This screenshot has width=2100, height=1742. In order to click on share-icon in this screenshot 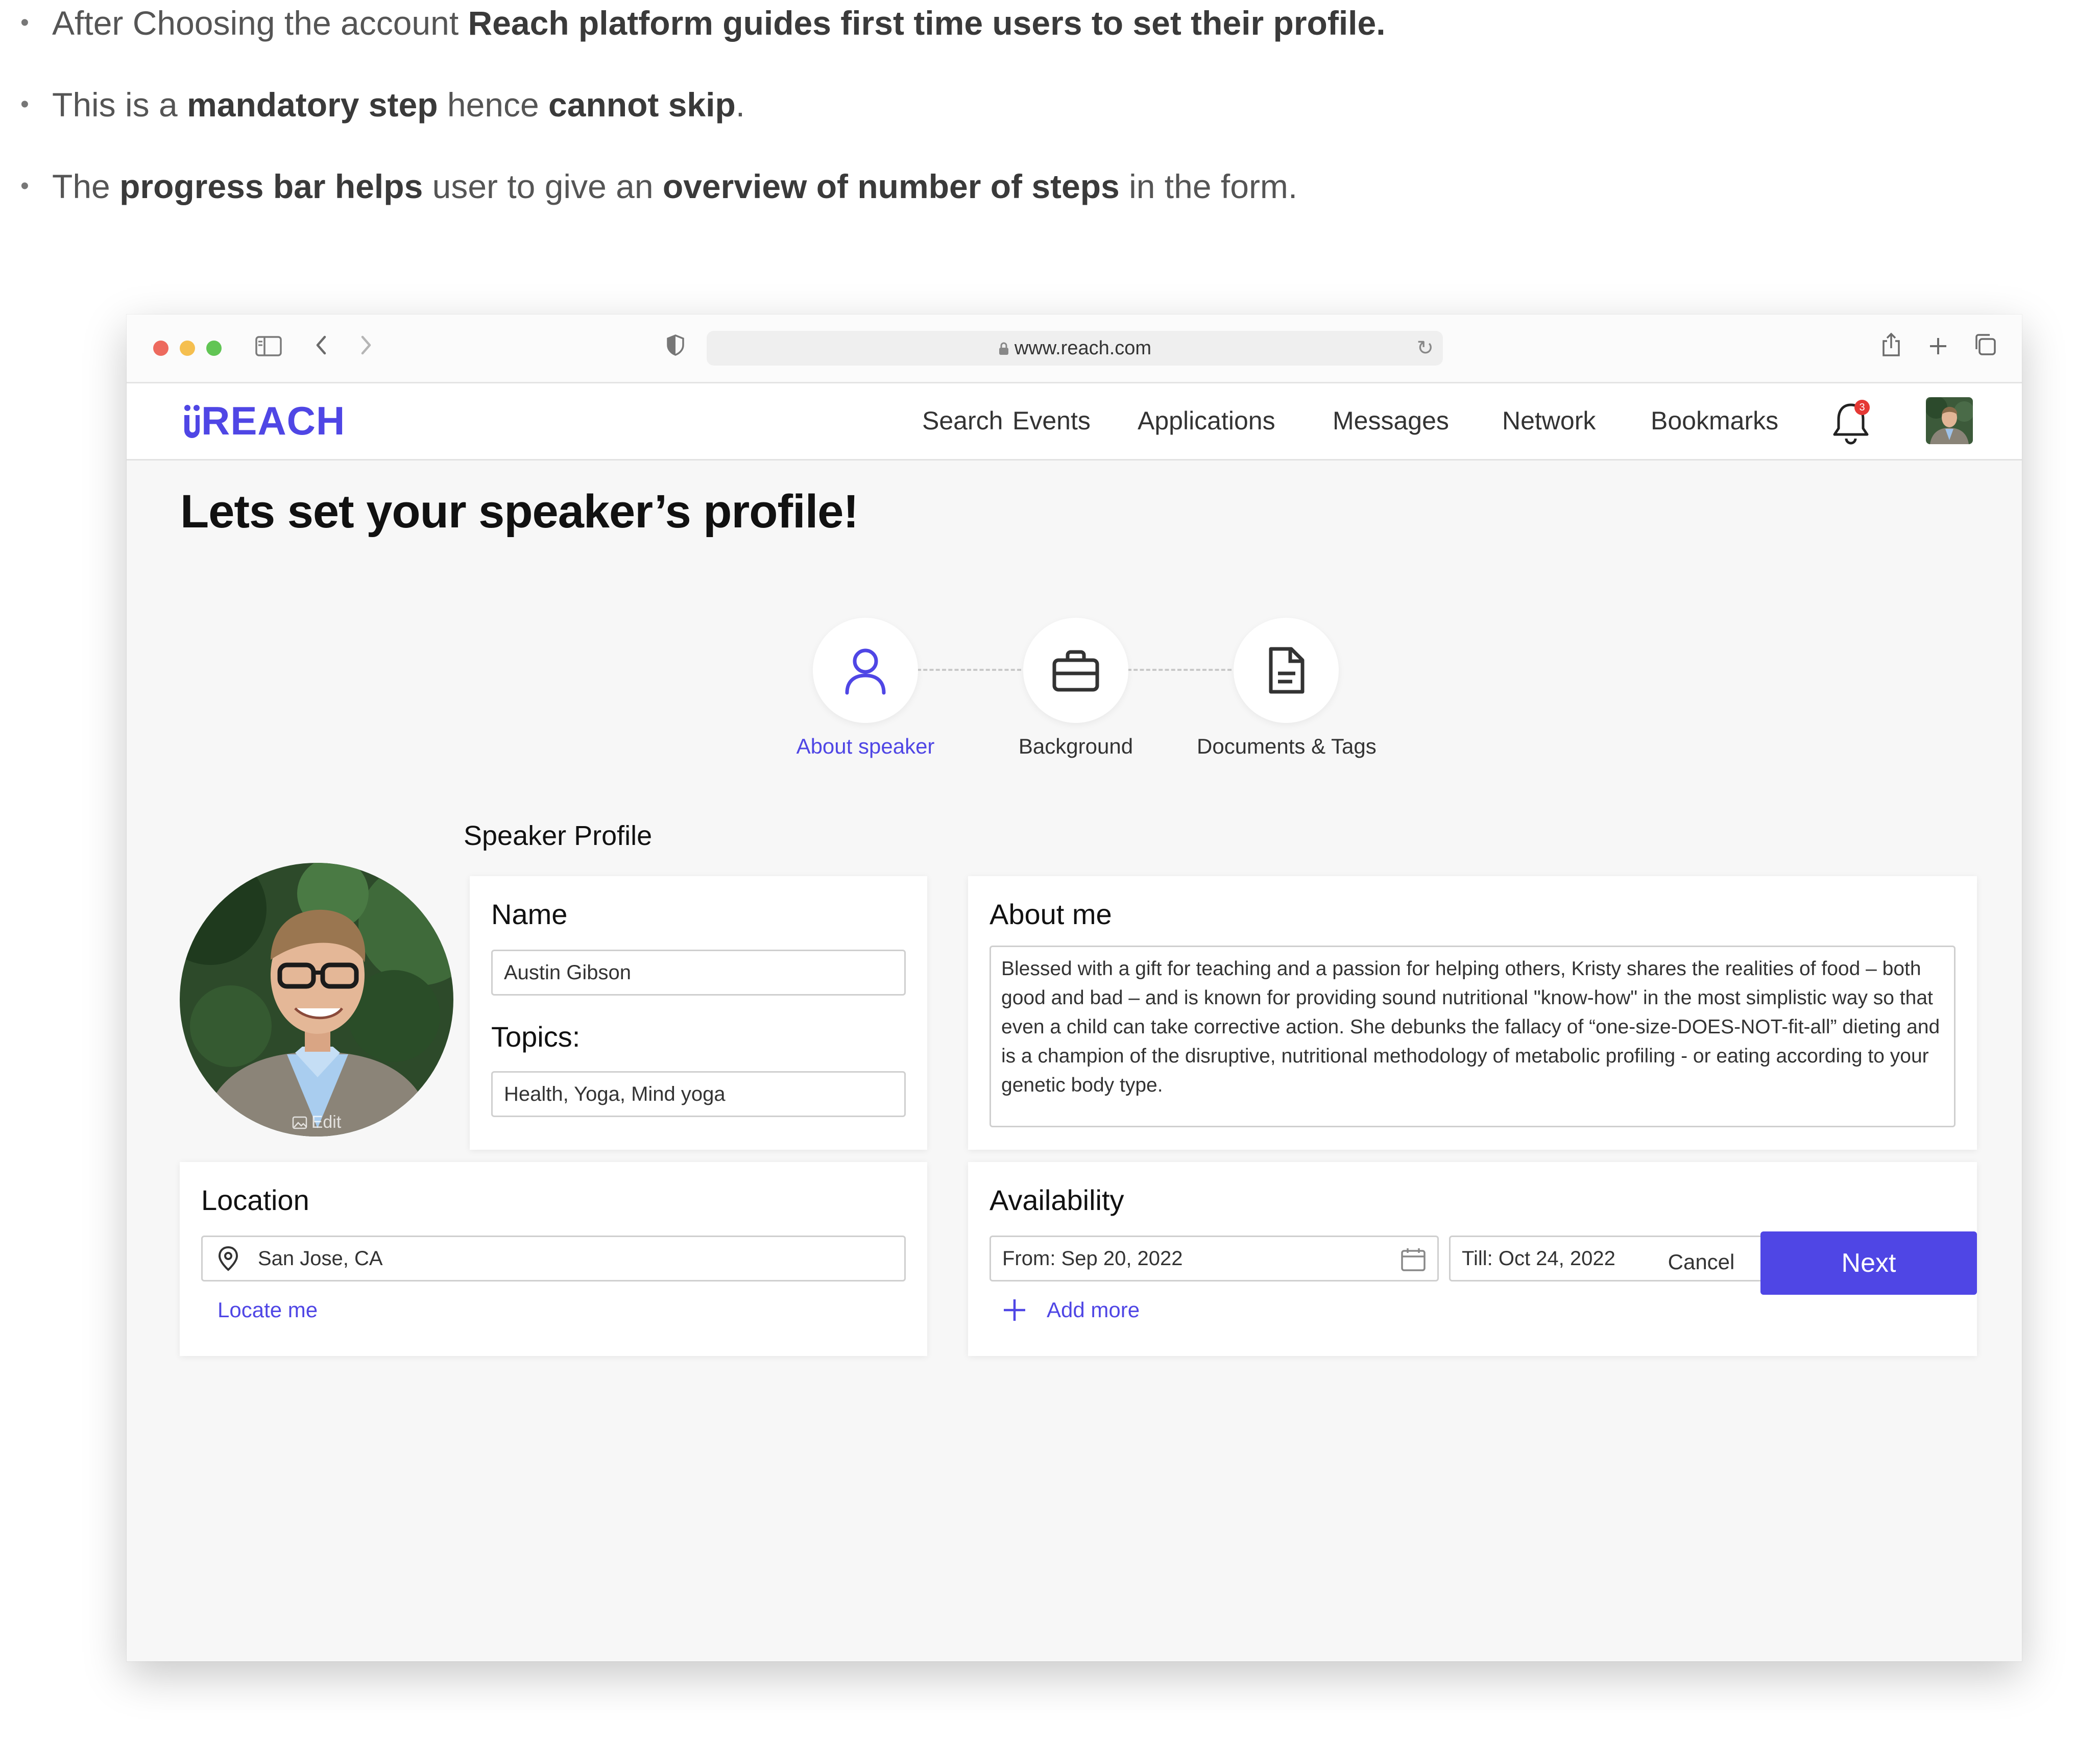, I will do `click(1891, 348)`.